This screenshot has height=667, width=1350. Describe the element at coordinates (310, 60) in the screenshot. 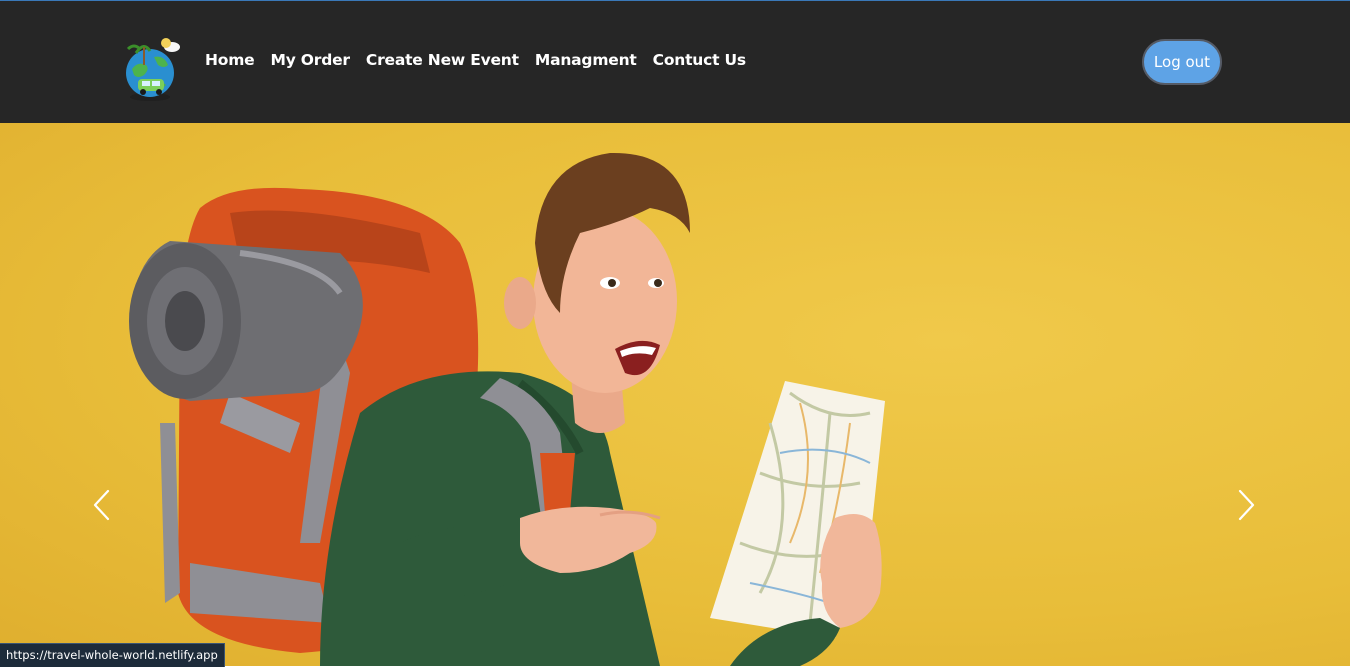

I see `nav-link-my-order: My Order` at that location.